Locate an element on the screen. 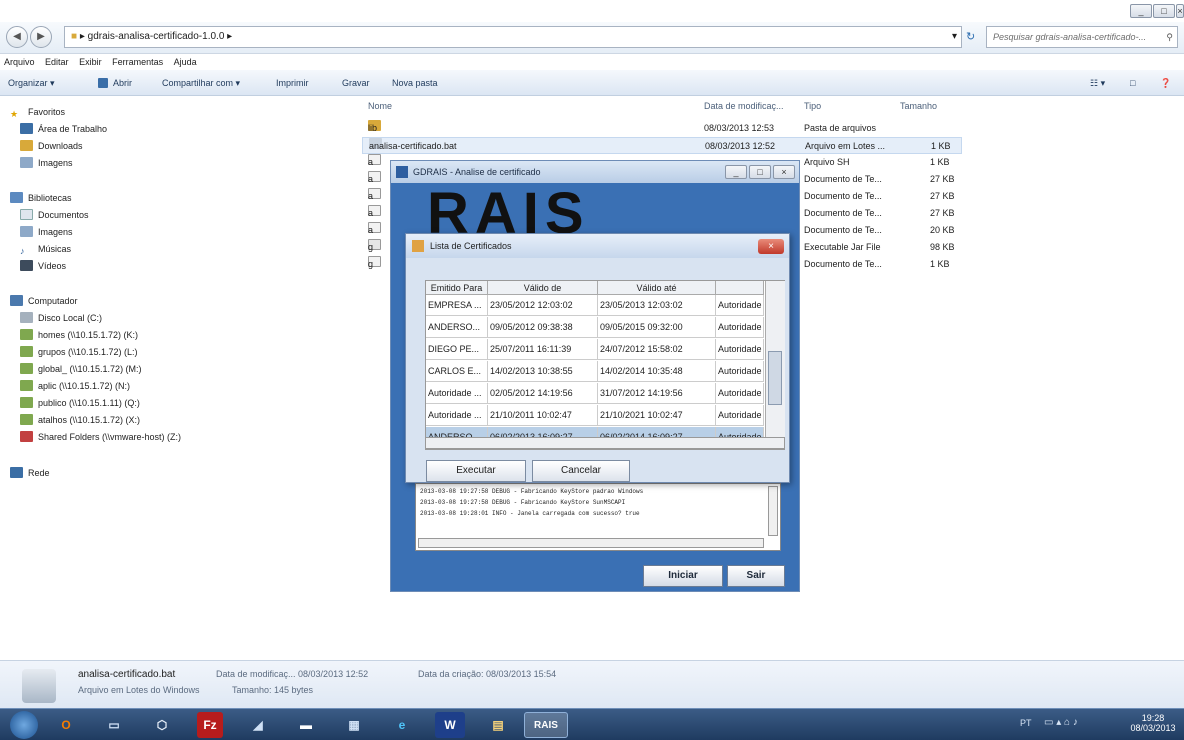 This screenshot has height=740, width=1184. address-field: ■ ▸ gdrais-analisa-certificado-1.0.0 ▸ ▾ is located at coordinates (513, 37).